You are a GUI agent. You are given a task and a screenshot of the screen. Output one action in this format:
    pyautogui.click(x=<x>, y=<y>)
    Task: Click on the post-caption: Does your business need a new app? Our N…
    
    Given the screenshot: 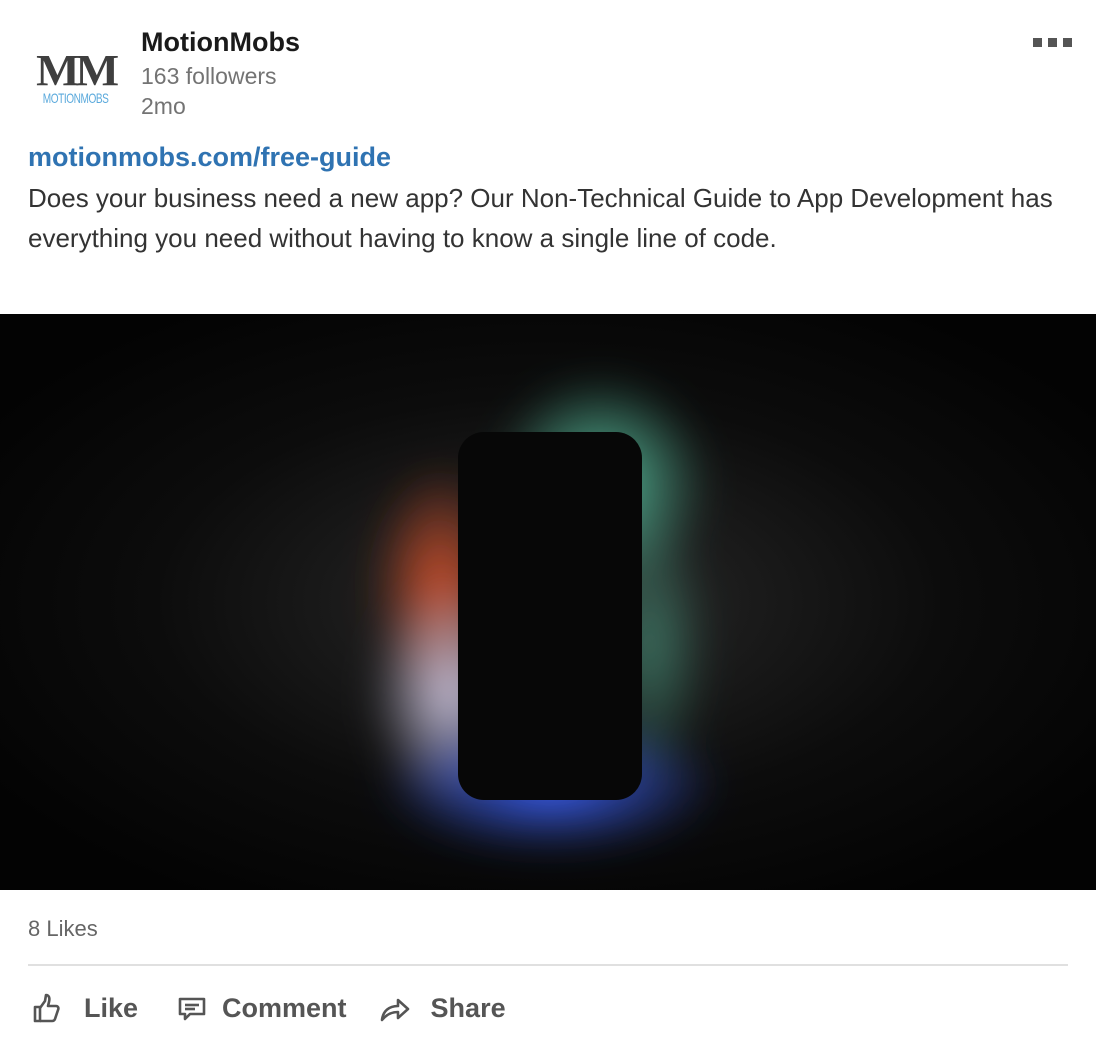 What is the action you would take?
    pyautogui.click(x=540, y=218)
    